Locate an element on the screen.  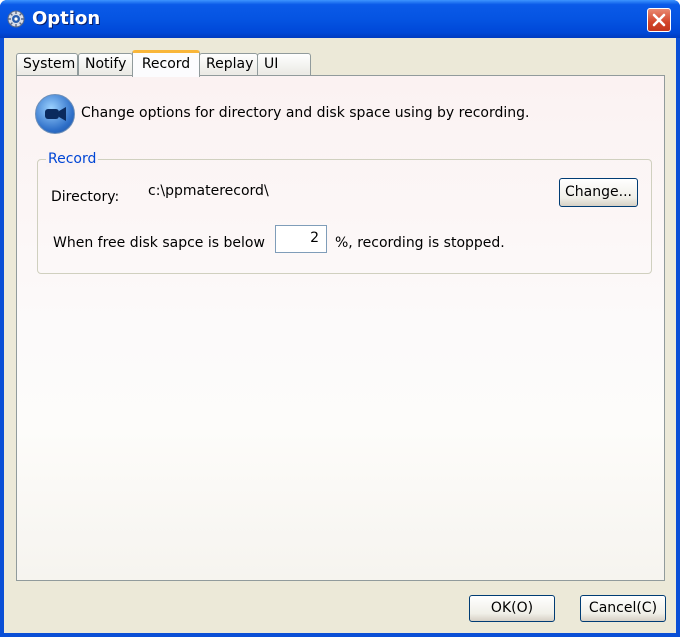
tab-record: Record is located at coordinates (166, 63).